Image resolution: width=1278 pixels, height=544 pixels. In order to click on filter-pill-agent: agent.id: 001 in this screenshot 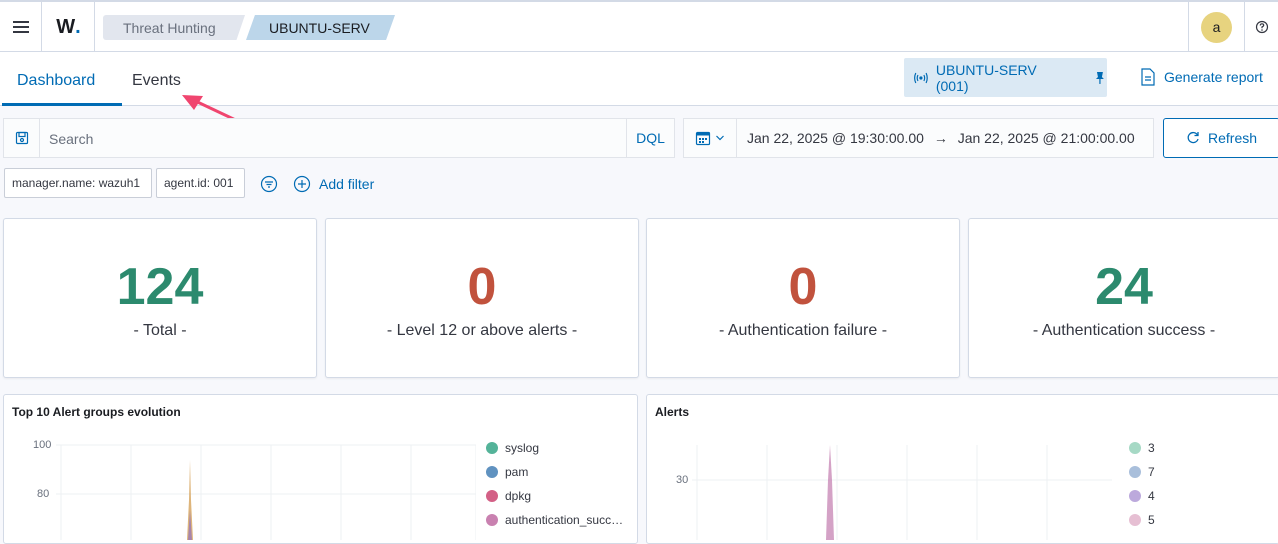, I will do `click(200, 183)`.